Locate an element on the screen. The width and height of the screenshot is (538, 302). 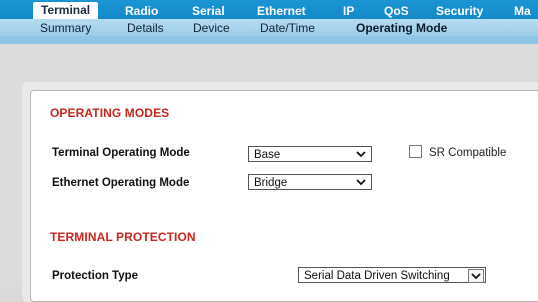
protection-type-select: Serial Data Driven Switching is located at coordinates (392, 275).